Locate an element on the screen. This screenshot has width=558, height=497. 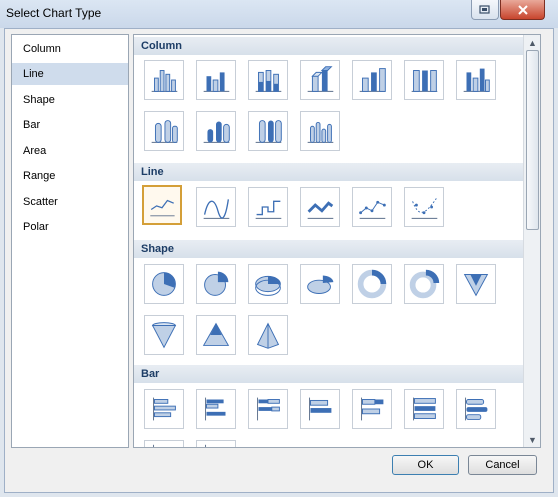
category-bar: Bar is located at coordinates (70, 125).